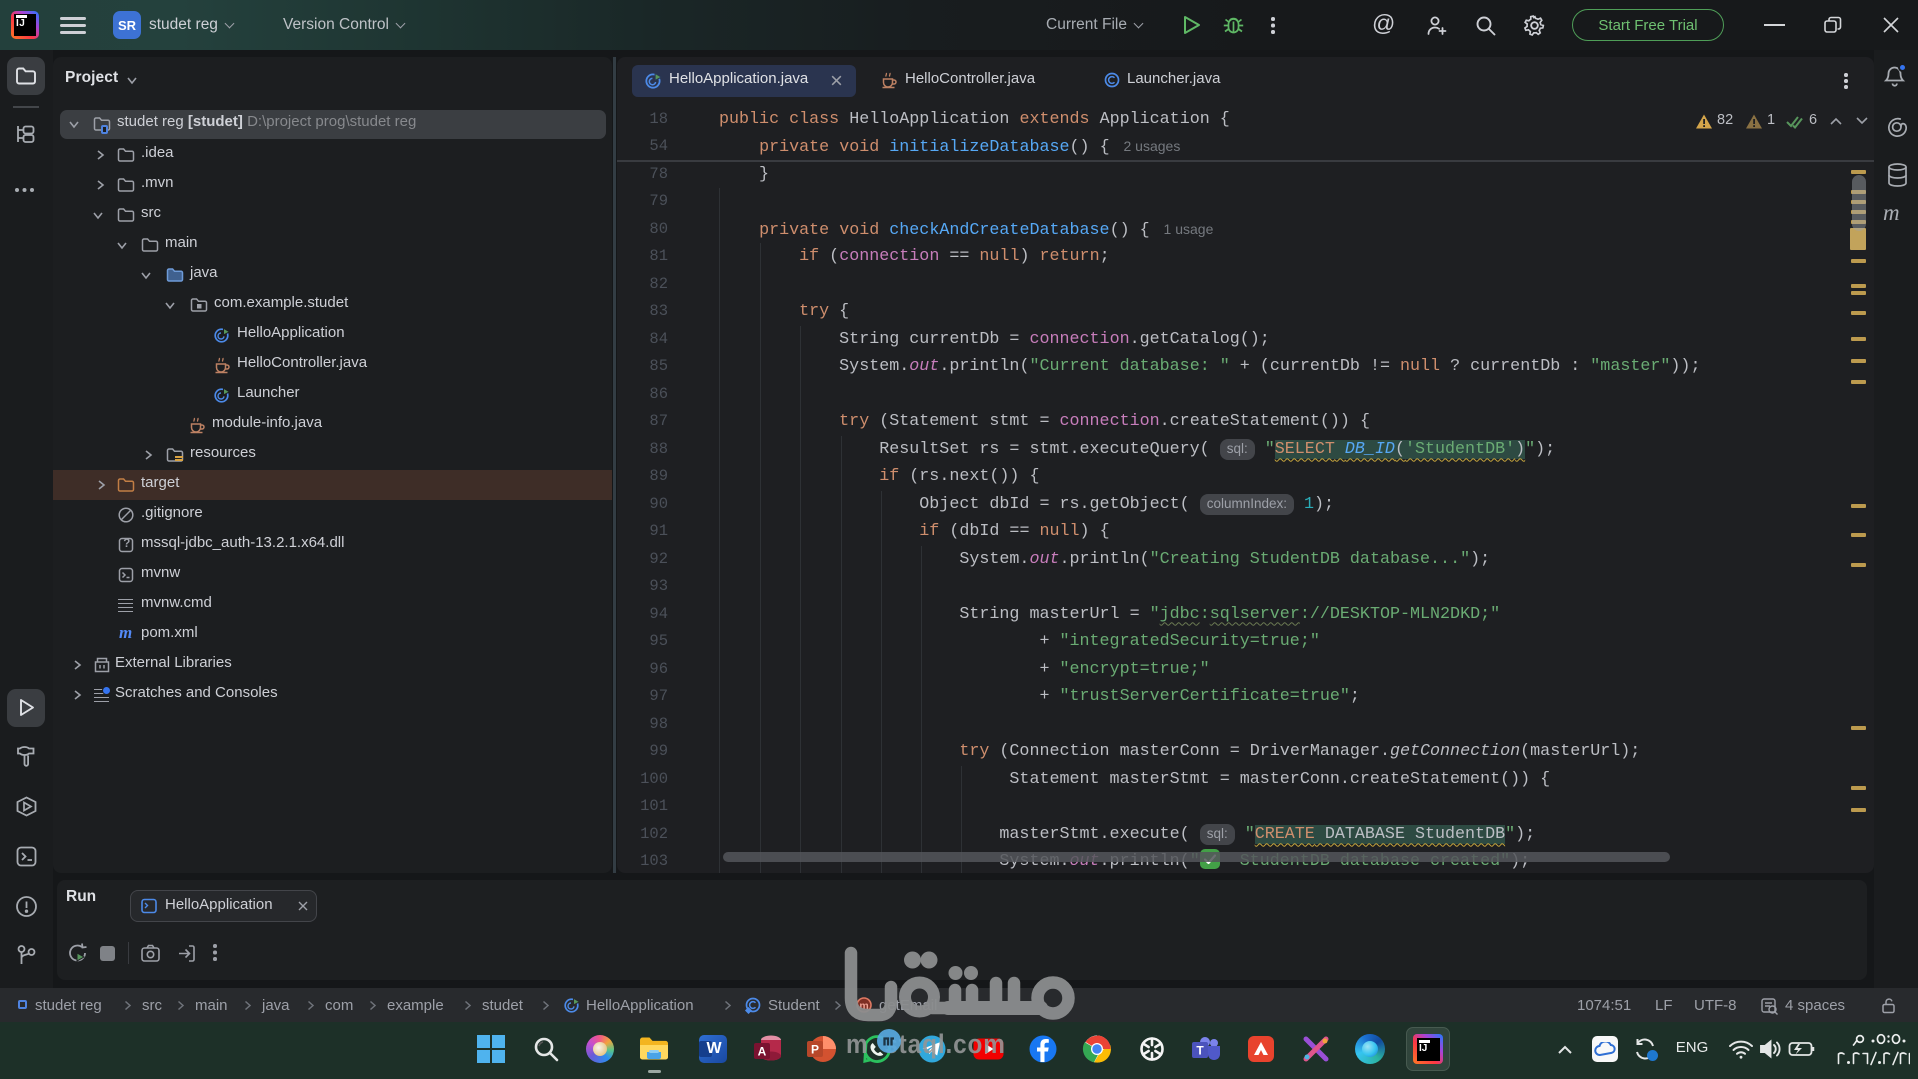 The image size is (1918, 1079). What do you see at coordinates (815, 1050) in the screenshot?
I see `svg-text: P` at bounding box center [815, 1050].